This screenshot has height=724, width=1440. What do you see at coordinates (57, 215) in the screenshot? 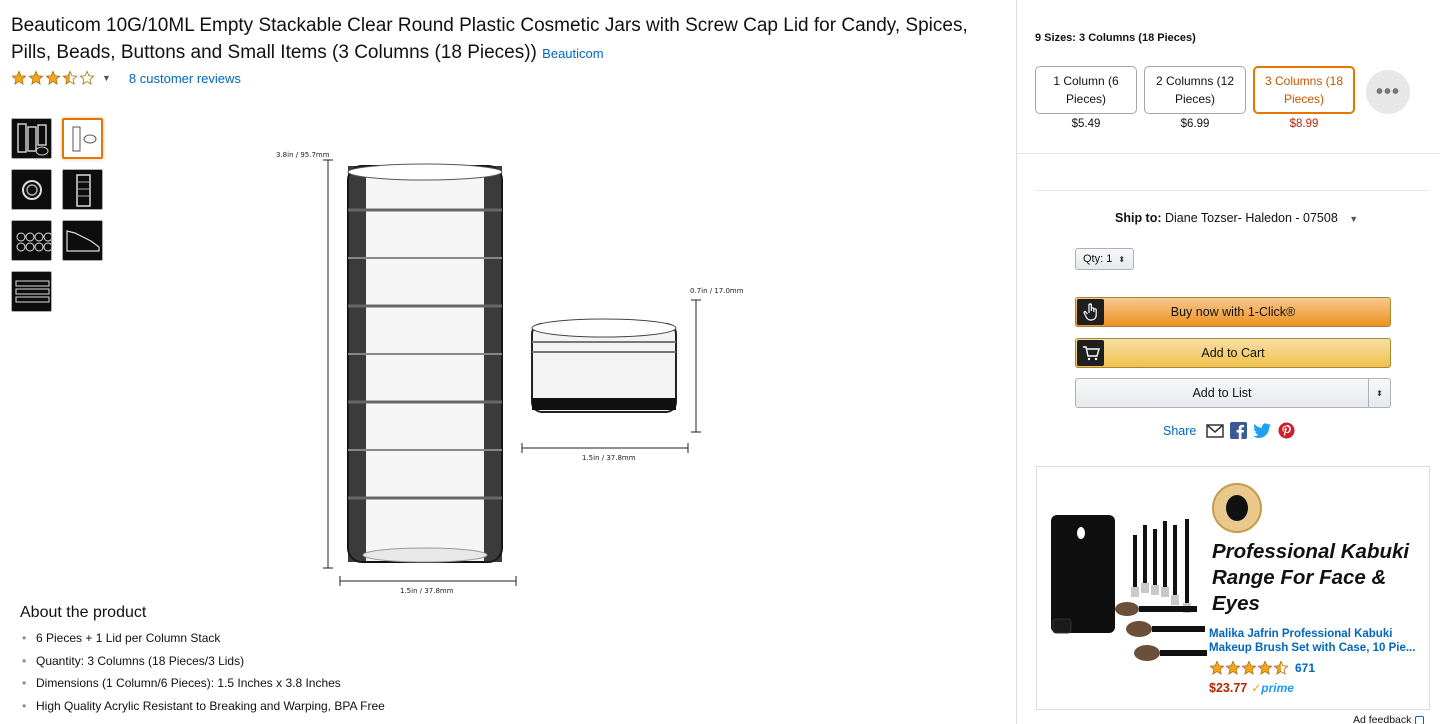
I see `thumbnail-list` at bounding box center [57, 215].